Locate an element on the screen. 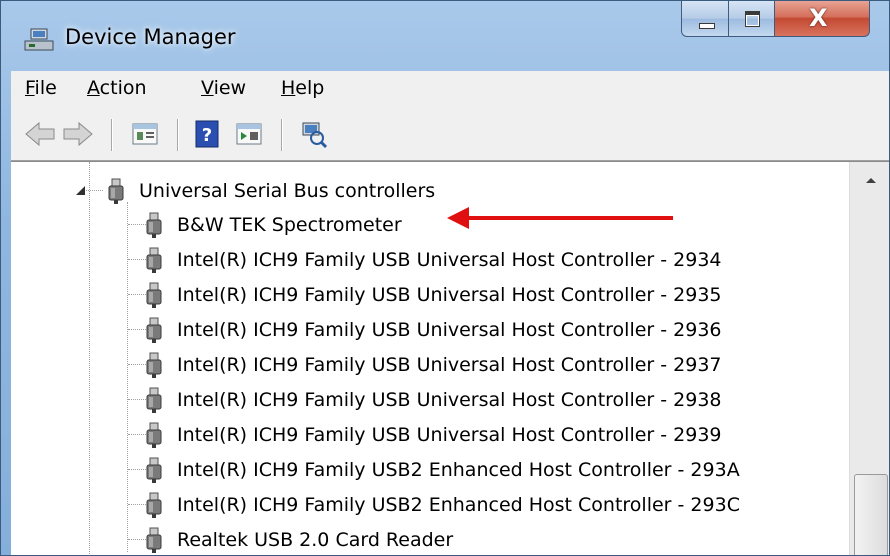  menu-action: Action is located at coordinates (117, 88).